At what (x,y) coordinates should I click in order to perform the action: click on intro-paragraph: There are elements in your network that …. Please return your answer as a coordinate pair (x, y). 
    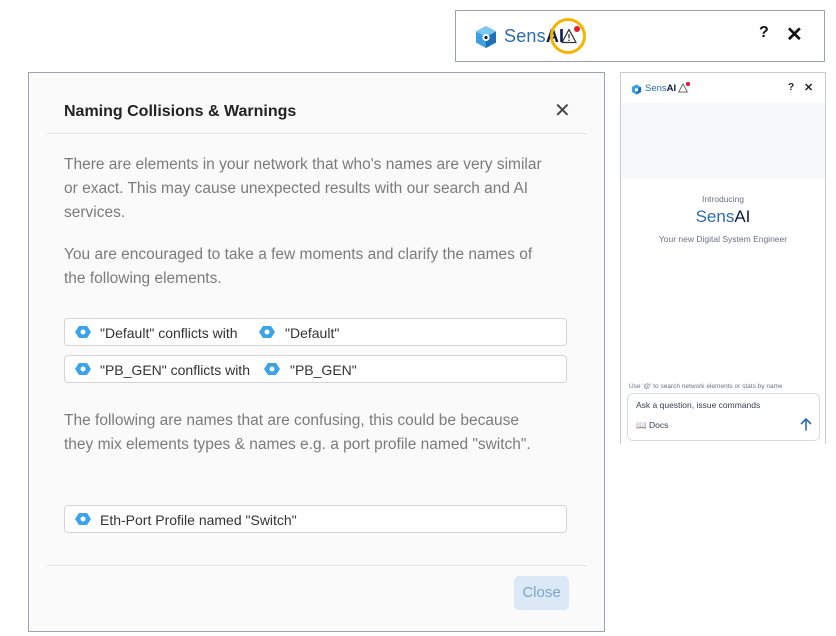
    Looking at the image, I should click on (303, 188).